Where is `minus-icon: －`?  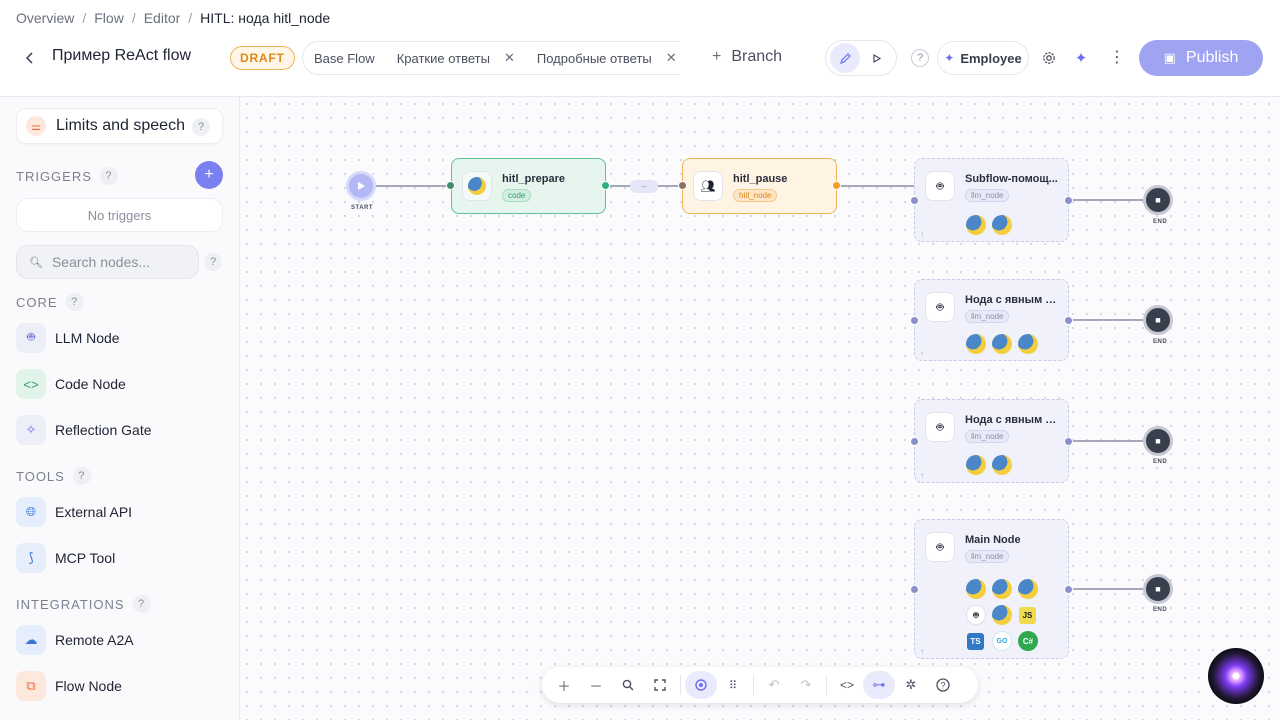
minus-icon: － is located at coordinates (596, 686).